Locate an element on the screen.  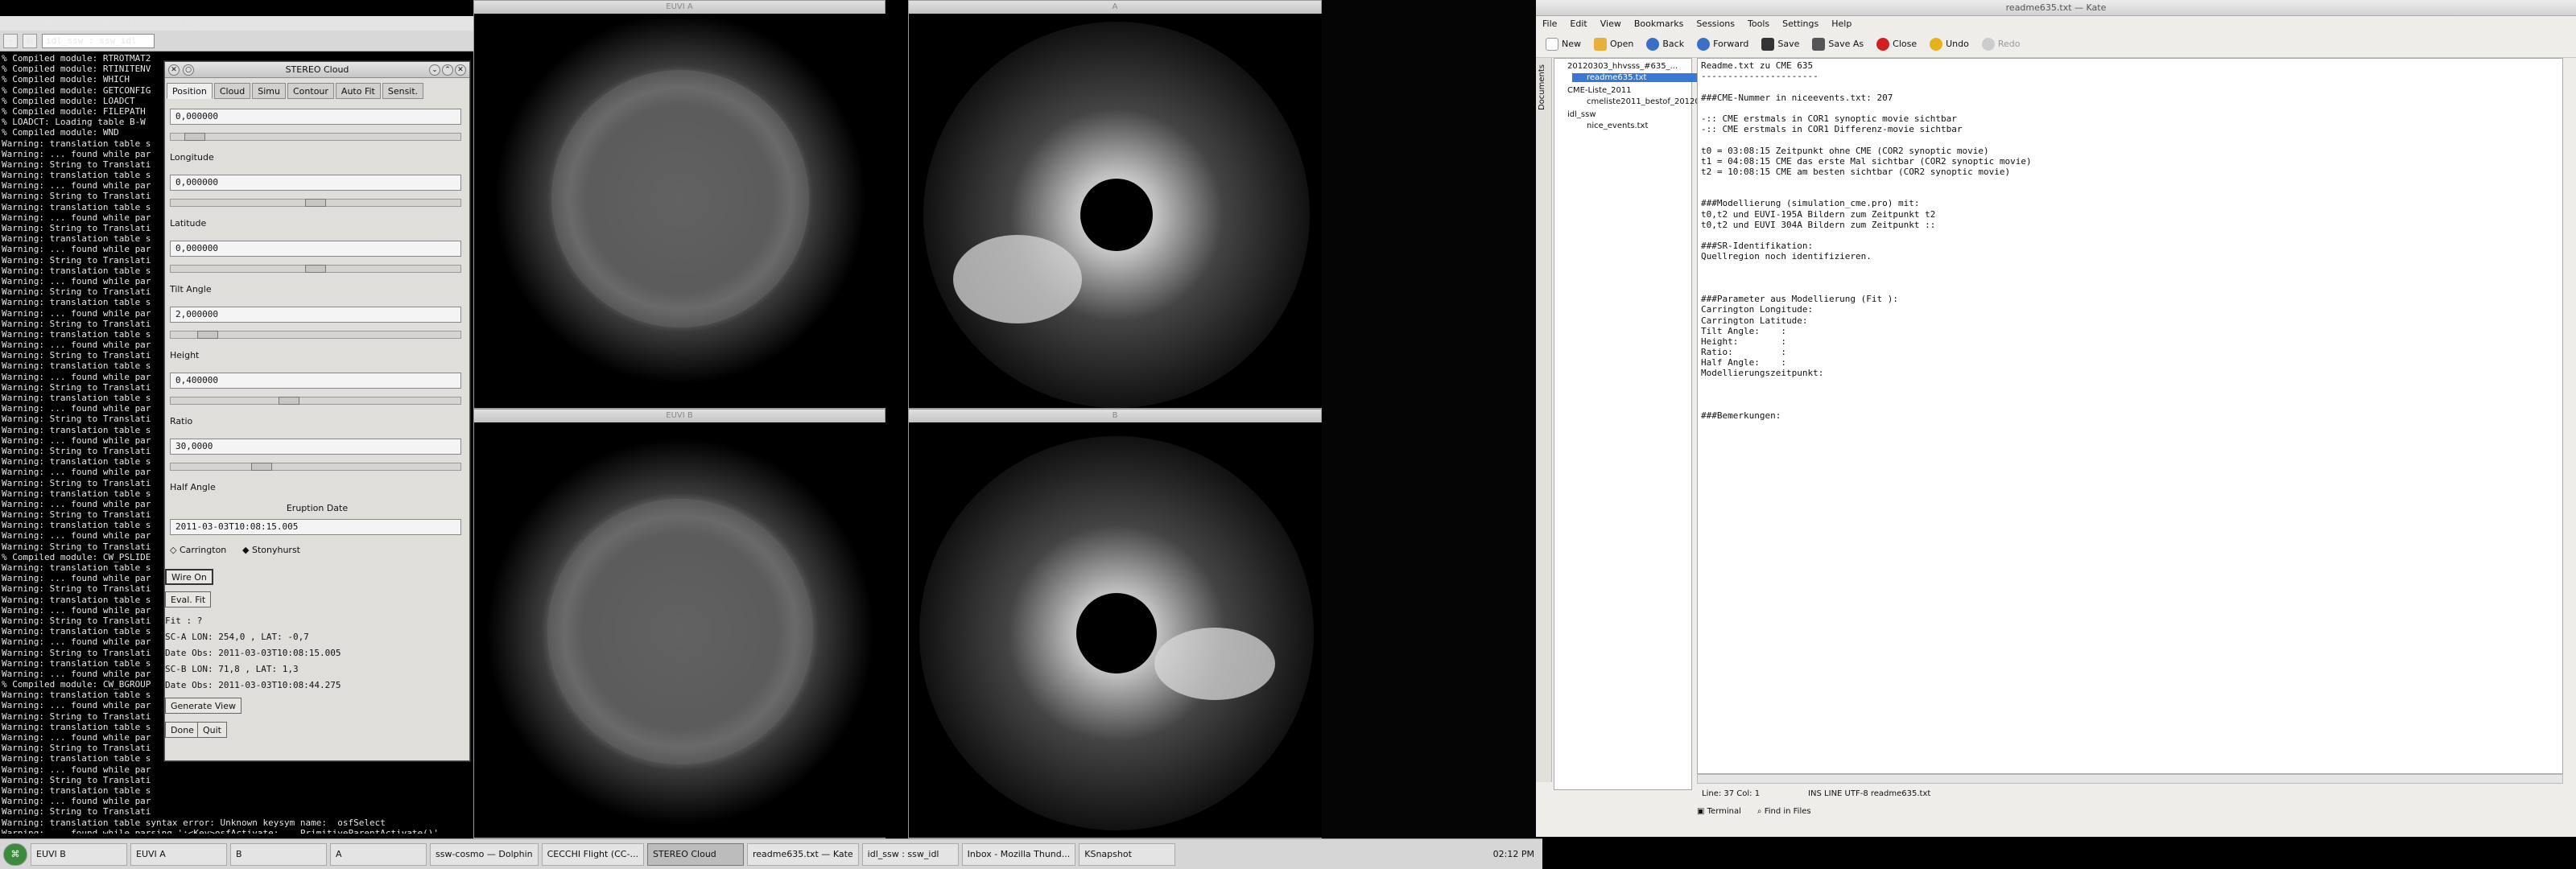
forward-button-label: Forward is located at coordinates (1731, 44).